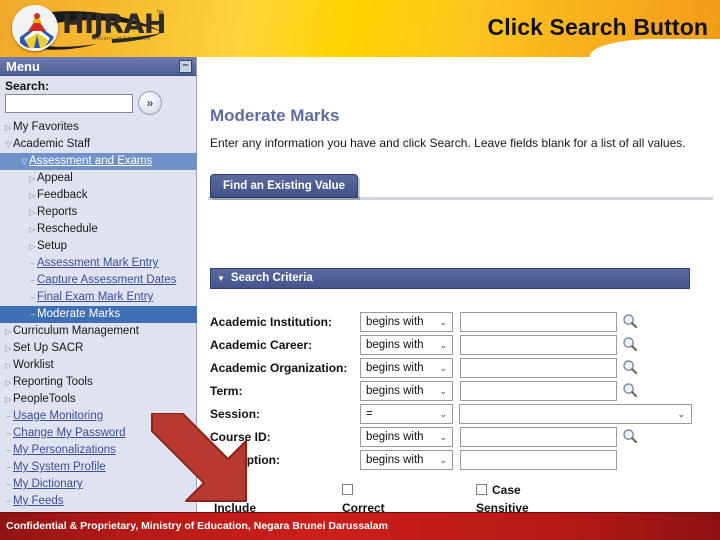 The height and width of the screenshot is (540, 720). Describe the element at coordinates (55, 178) in the screenshot. I see `sidebar-item-label: Appeal` at that location.